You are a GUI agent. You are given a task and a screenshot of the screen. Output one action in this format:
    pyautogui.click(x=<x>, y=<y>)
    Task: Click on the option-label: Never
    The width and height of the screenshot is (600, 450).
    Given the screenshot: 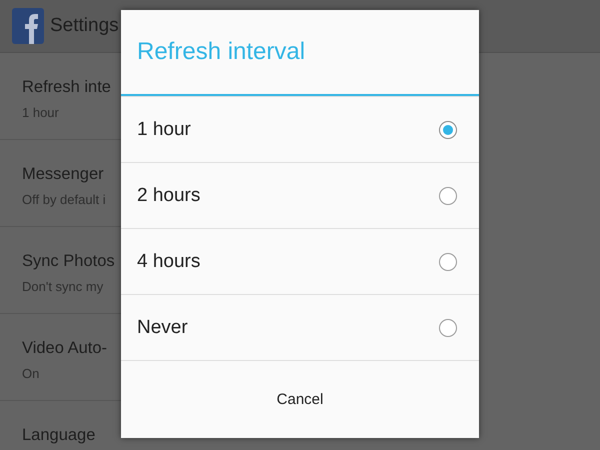 What is the action you would take?
    pyautogui.click(x=162, y=327)
    